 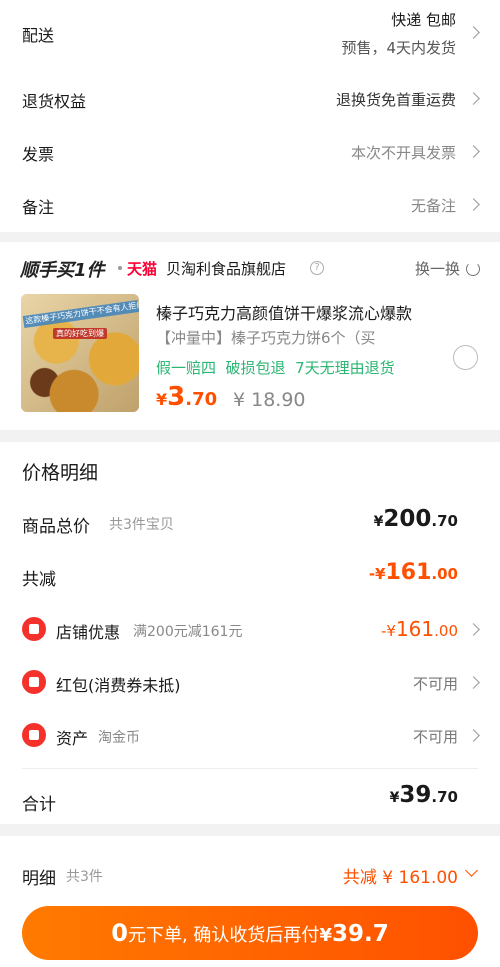 I want to click on invoice-row: 发票 本次不开具发票, so click(x=250, y=151).